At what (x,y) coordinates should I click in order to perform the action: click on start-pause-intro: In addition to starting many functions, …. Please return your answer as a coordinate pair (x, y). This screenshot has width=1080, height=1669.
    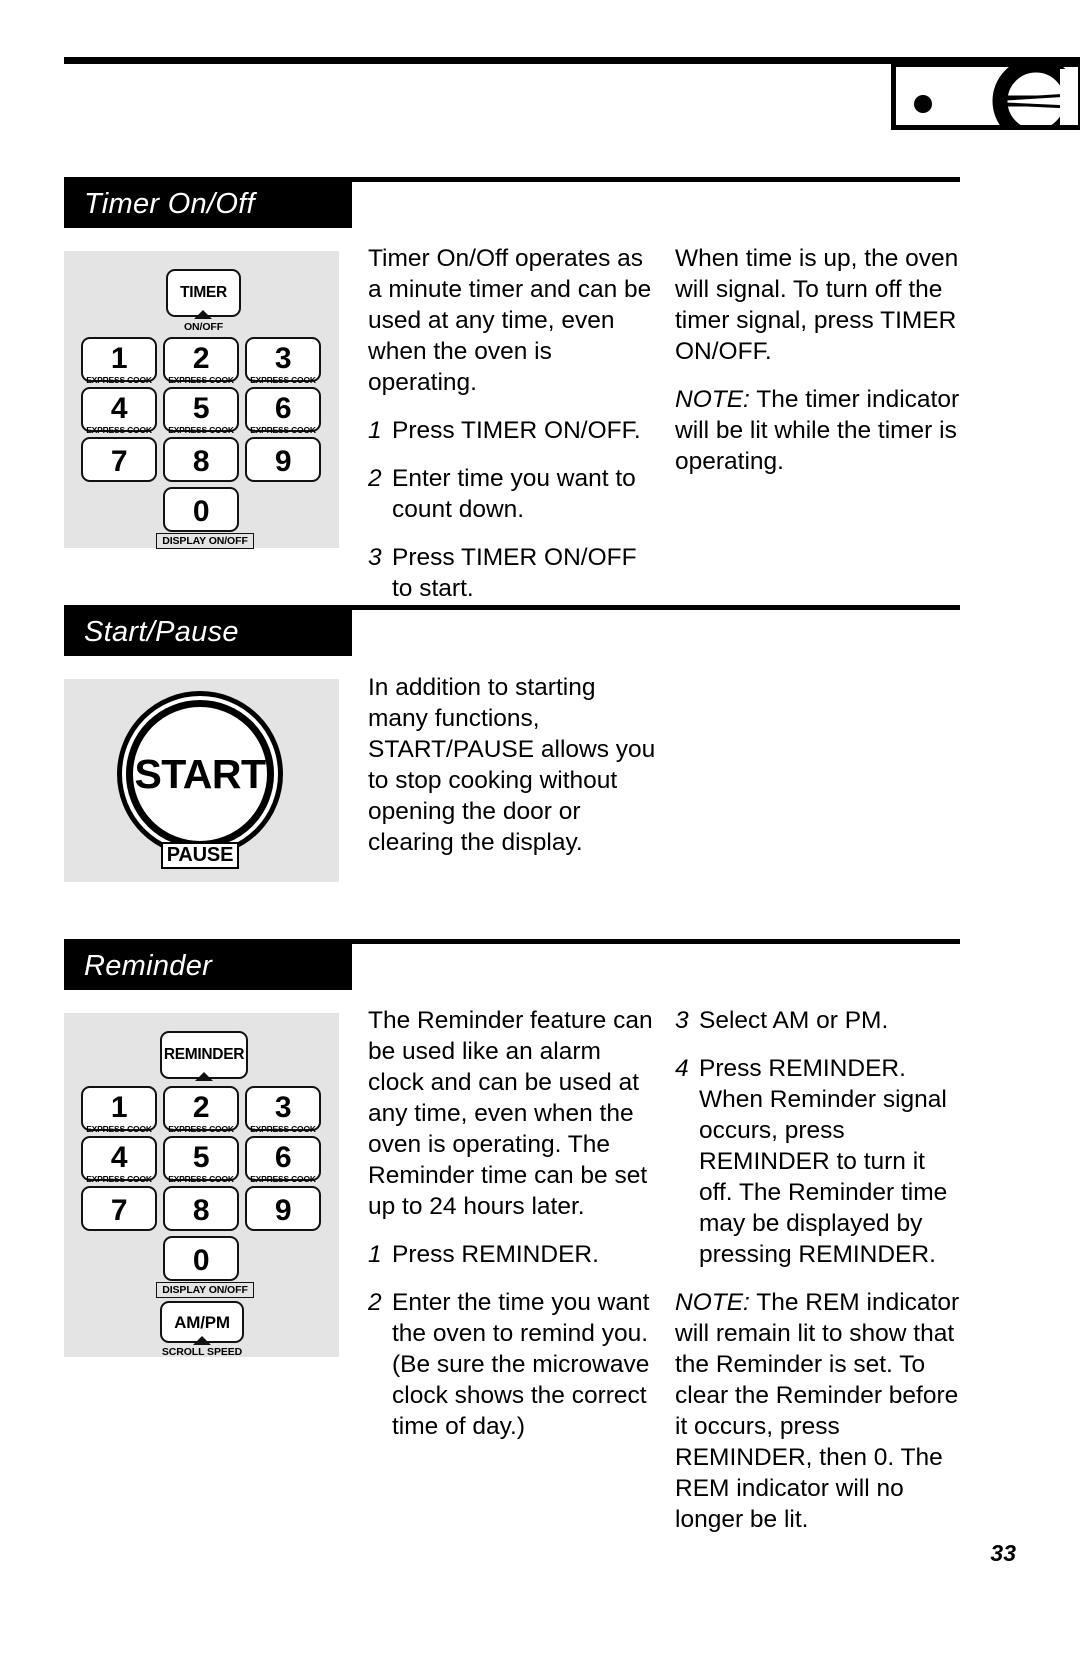
    Looking at the image, I should click on (512, 765).